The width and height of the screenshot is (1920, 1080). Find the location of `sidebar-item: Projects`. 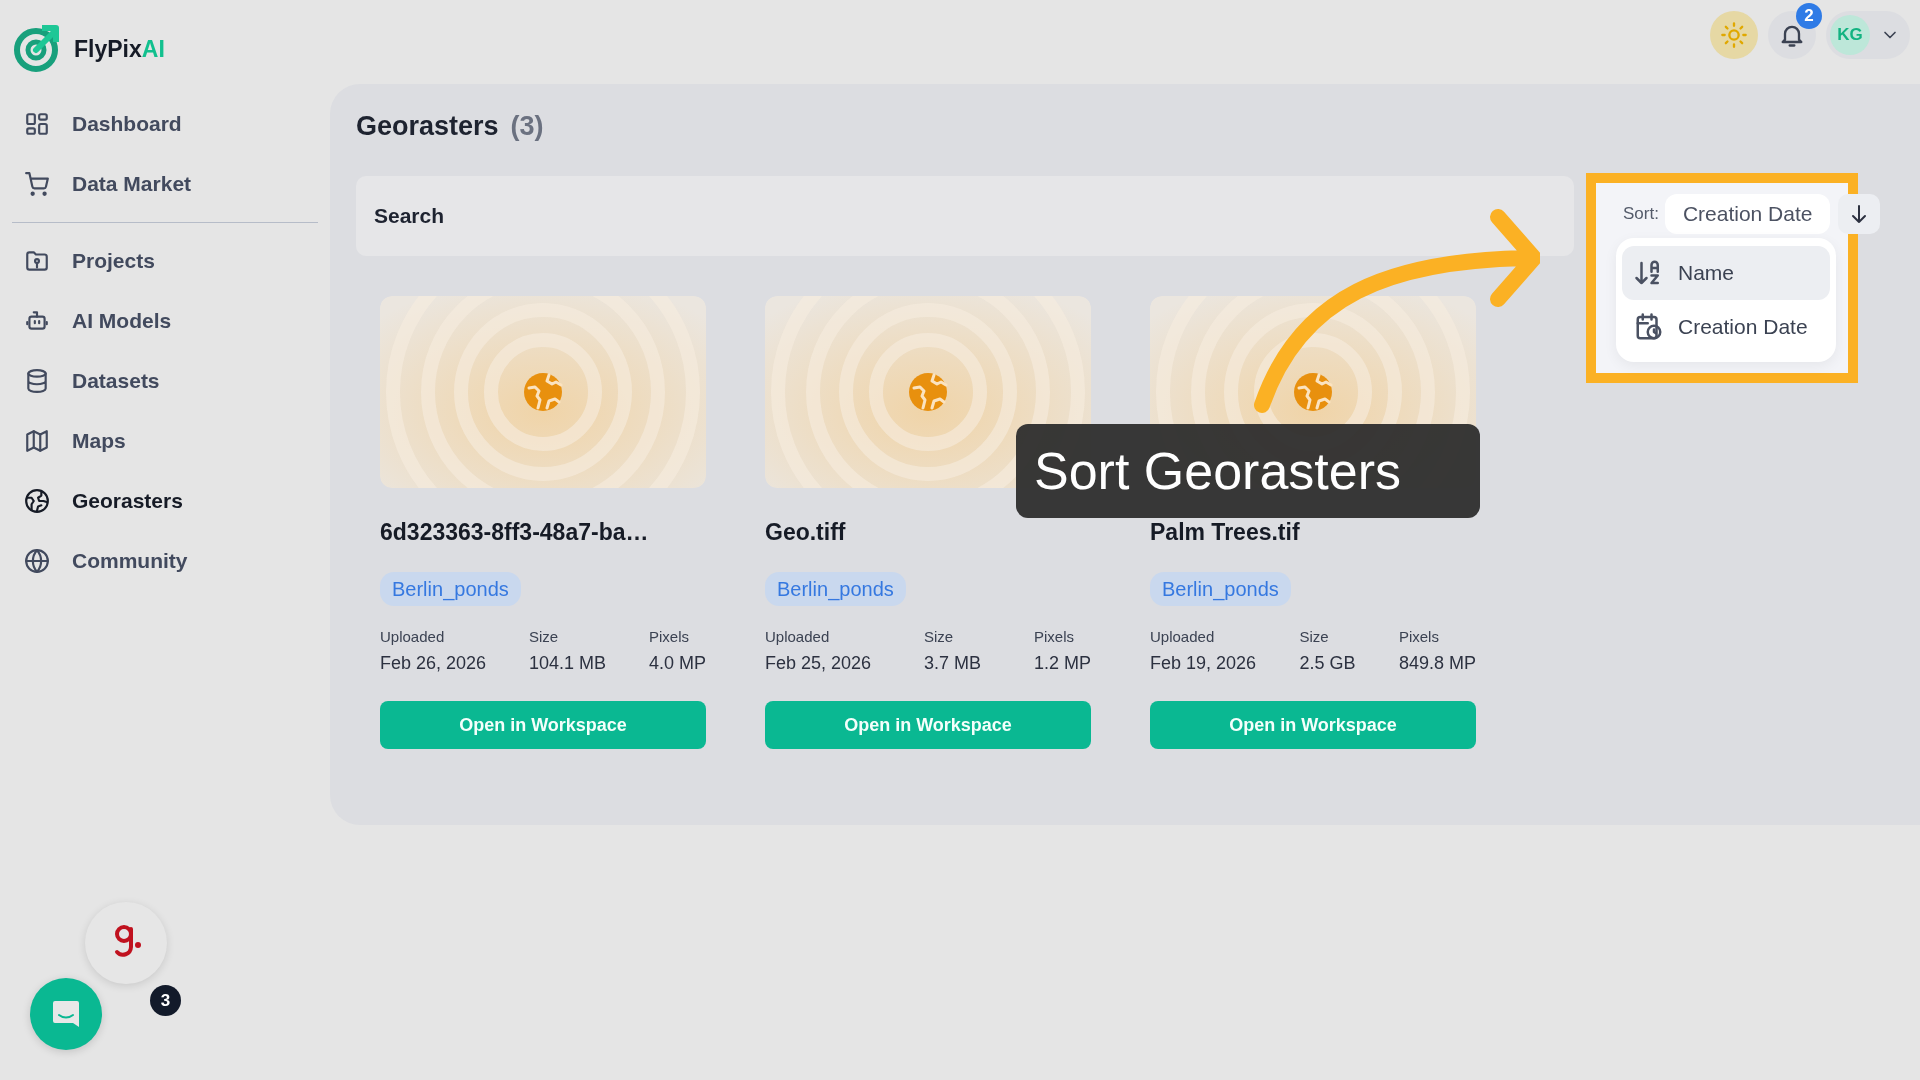

sidebar-item: Projects is located at coordinates (165, 261).